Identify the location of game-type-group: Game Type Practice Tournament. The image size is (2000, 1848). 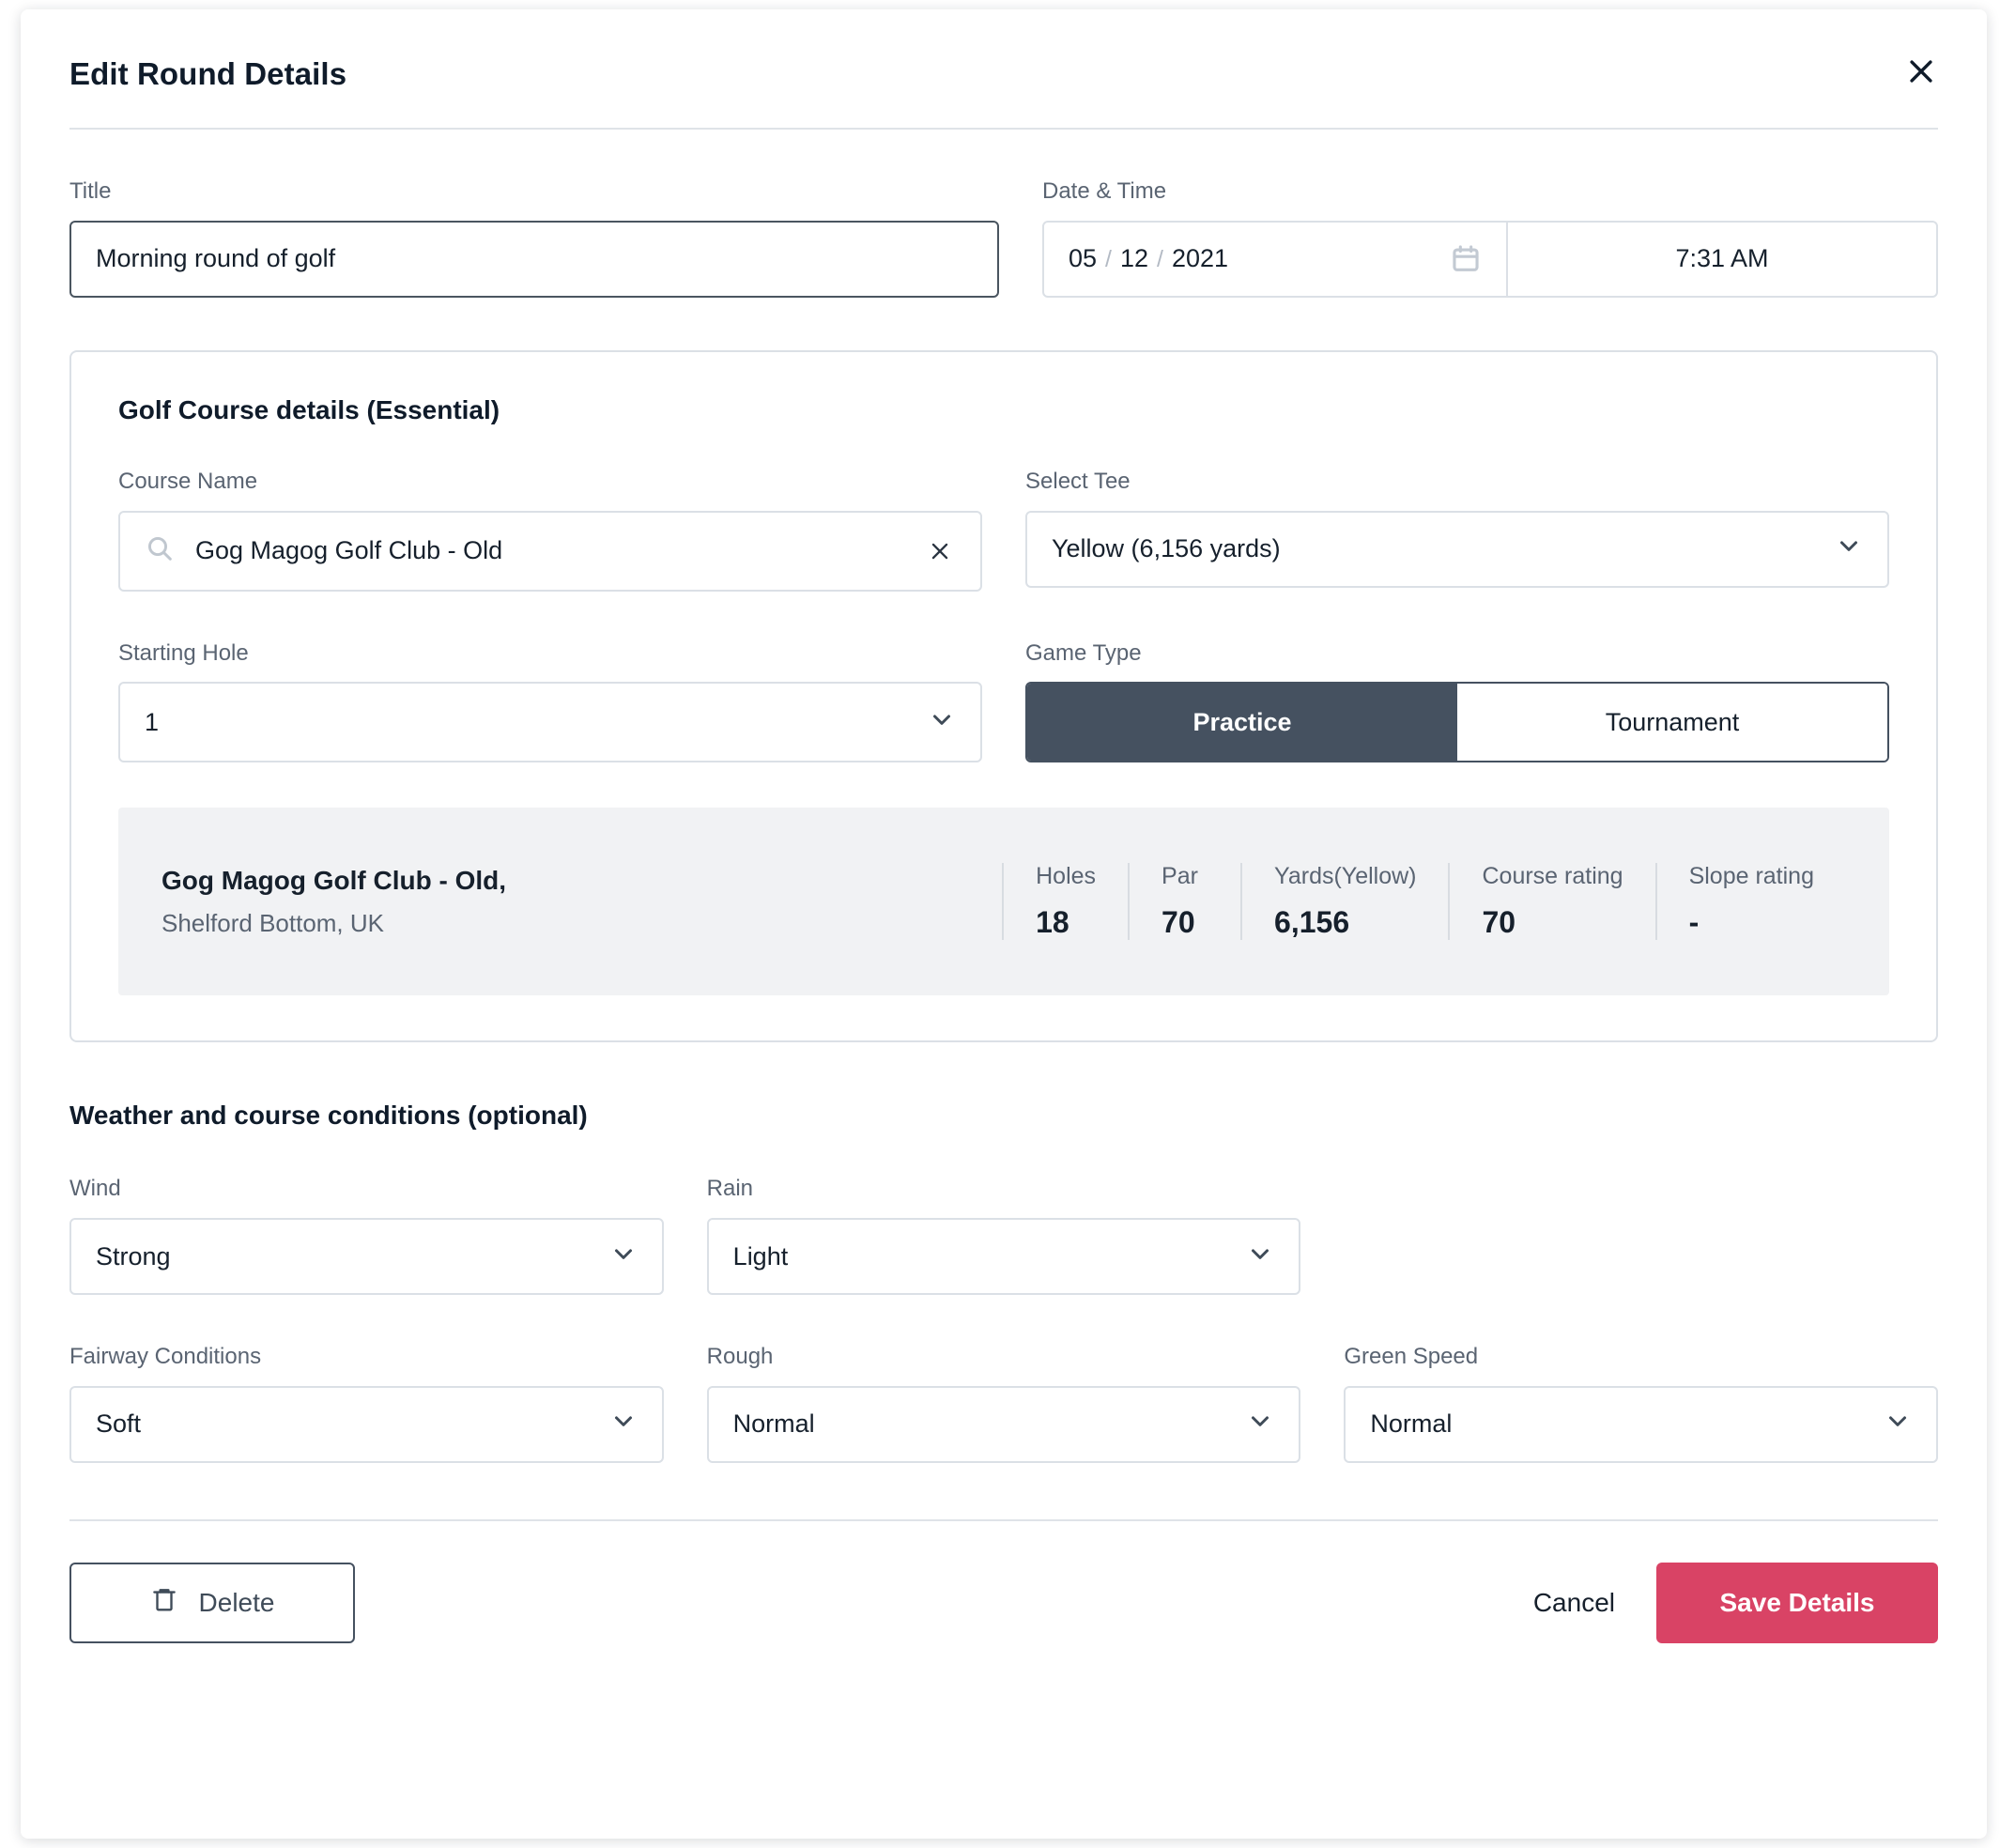
(1457, 701).